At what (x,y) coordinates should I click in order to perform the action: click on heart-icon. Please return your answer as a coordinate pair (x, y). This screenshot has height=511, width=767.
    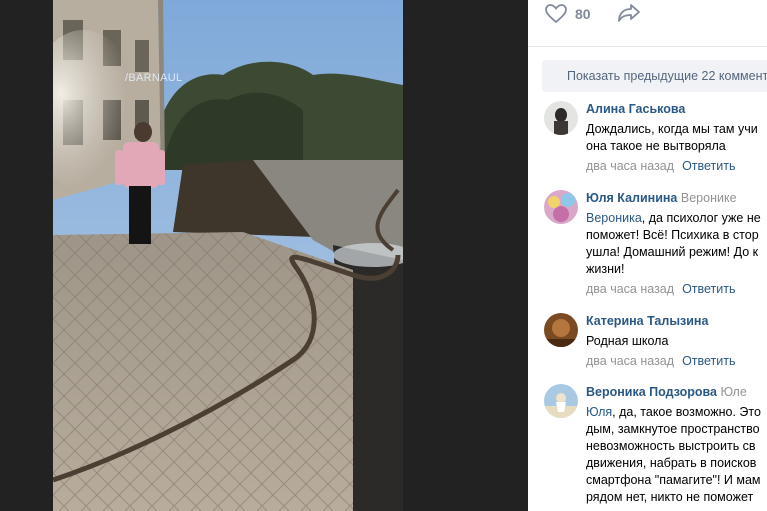
    Looking at the image, I should click on (556, 14).